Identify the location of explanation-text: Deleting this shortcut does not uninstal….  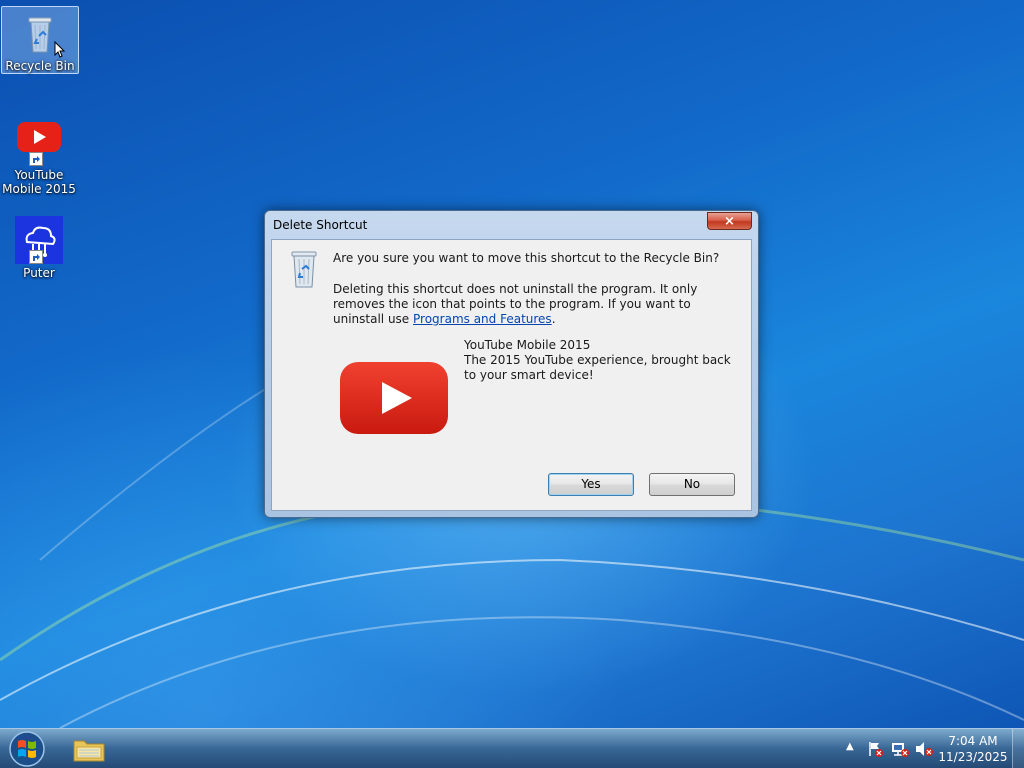
(533, 304).